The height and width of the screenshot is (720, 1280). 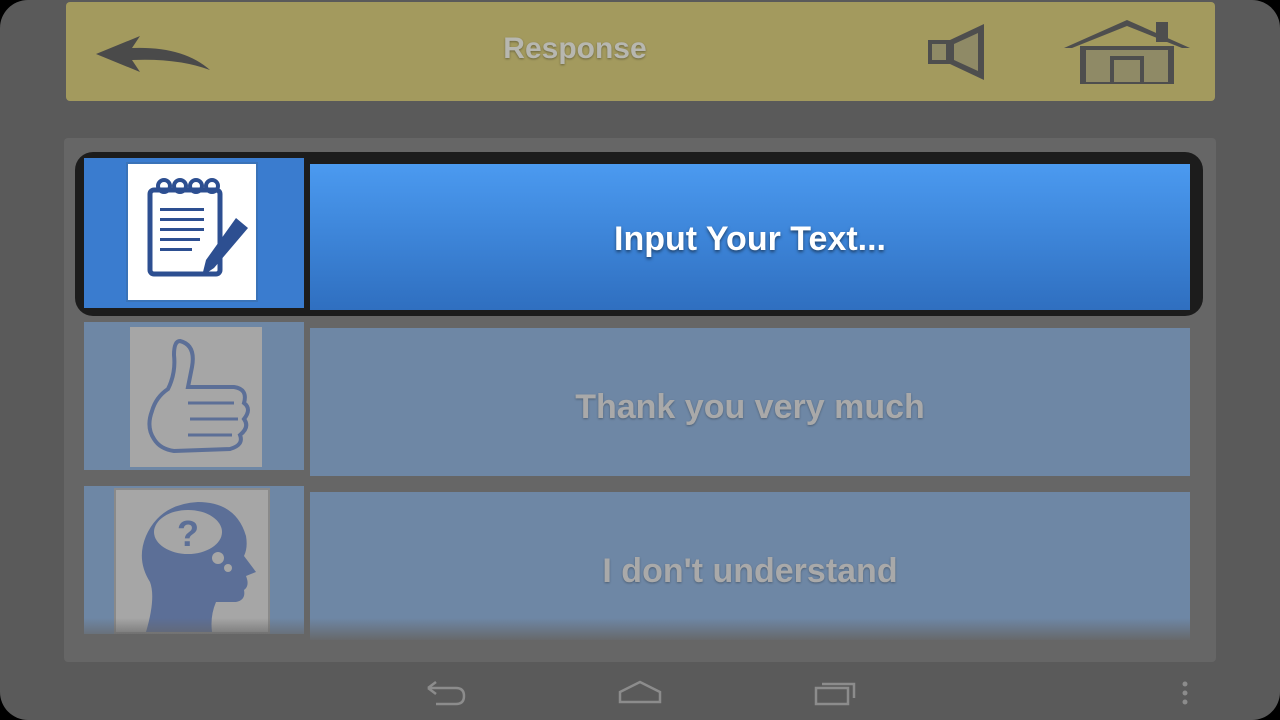 I want to click on nav-home-icon, so click(x=640, y=692).